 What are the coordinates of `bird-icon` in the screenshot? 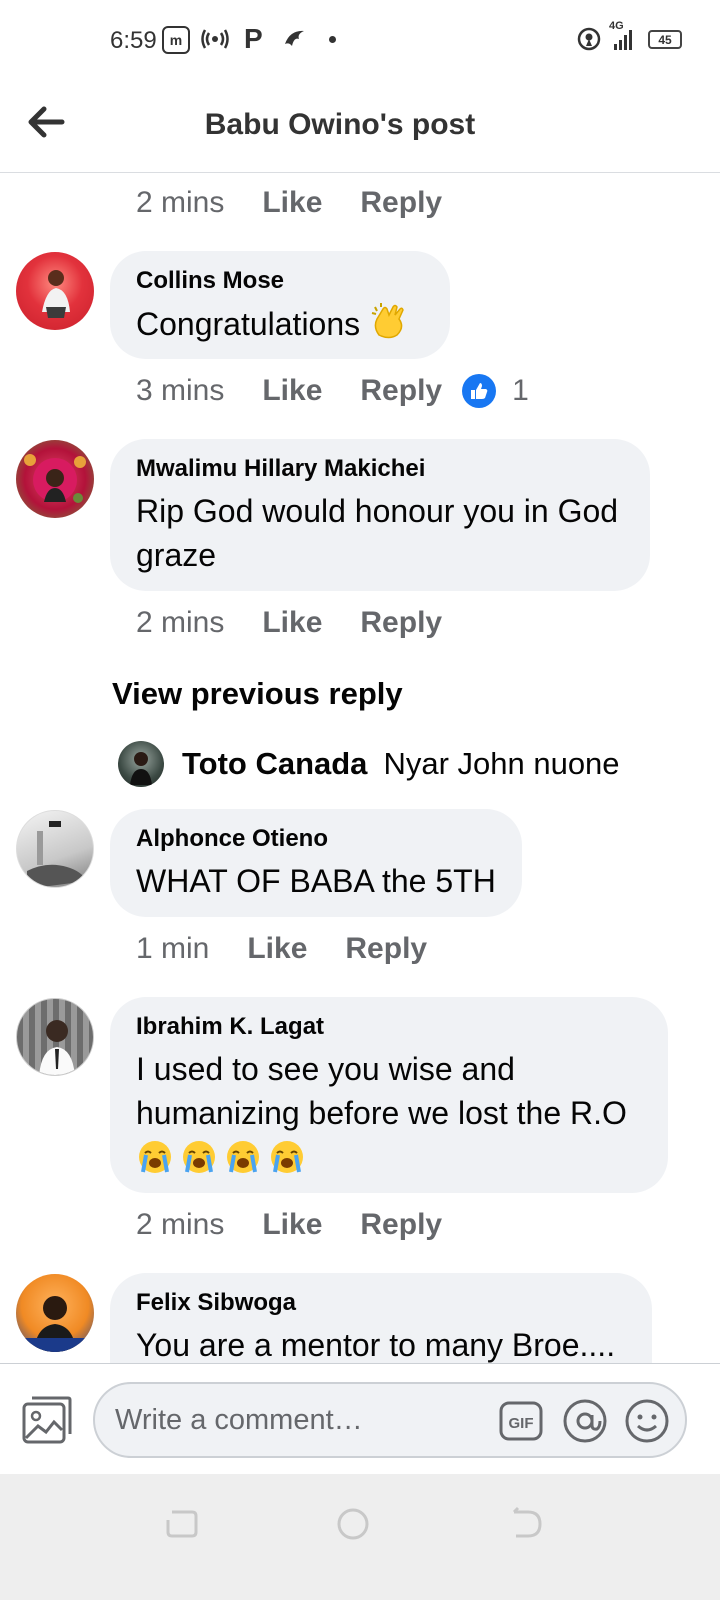 It's located at (295, 39).